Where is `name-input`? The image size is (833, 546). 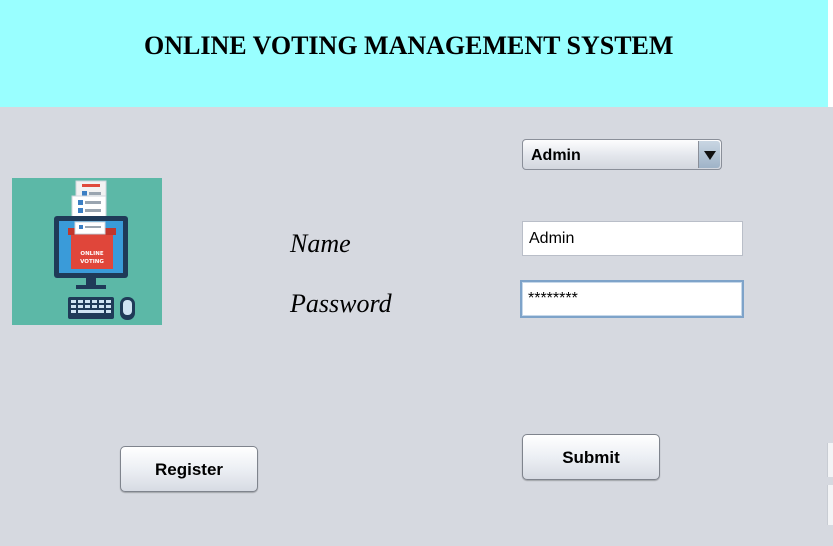
name-input is located at coordinates (632, 238).